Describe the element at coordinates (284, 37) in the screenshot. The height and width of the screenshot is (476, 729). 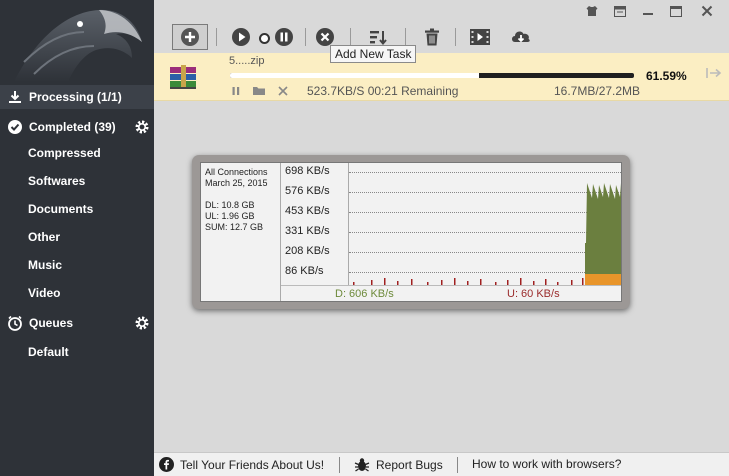
I see `pause-button` at that location.